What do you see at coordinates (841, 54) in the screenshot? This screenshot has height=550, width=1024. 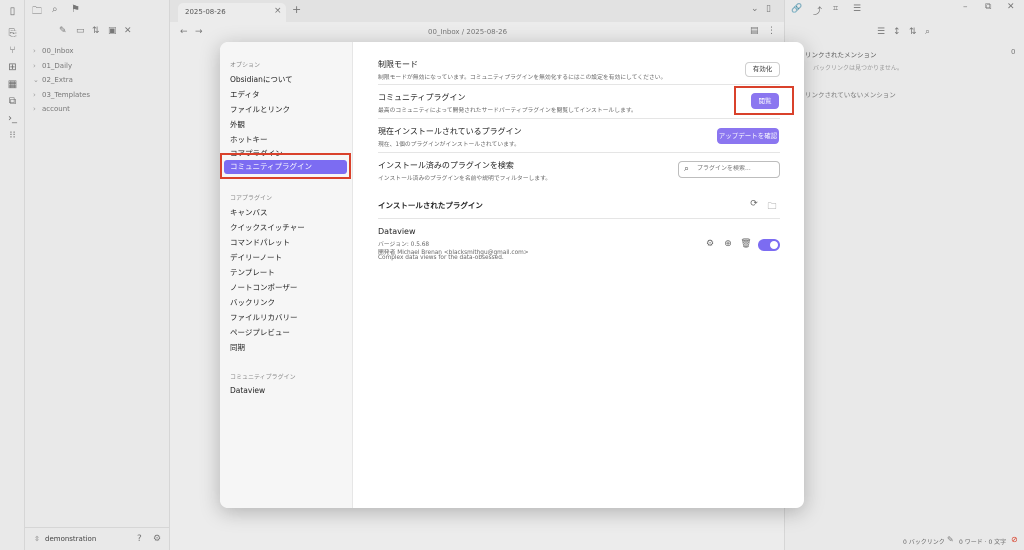 I see `linked-mentions-title: リンクされたメンション` at bounding box center [841, 54].